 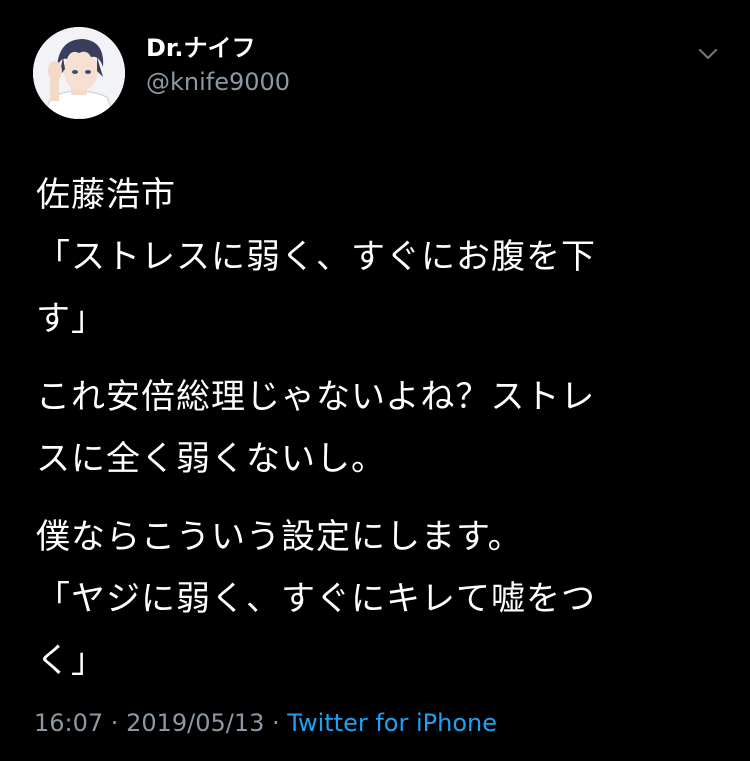 What do you see at coordinates (195, 723) in the screenshot?
I see `tweet-date: 2019/05/13` at bounding box center [195, 723].